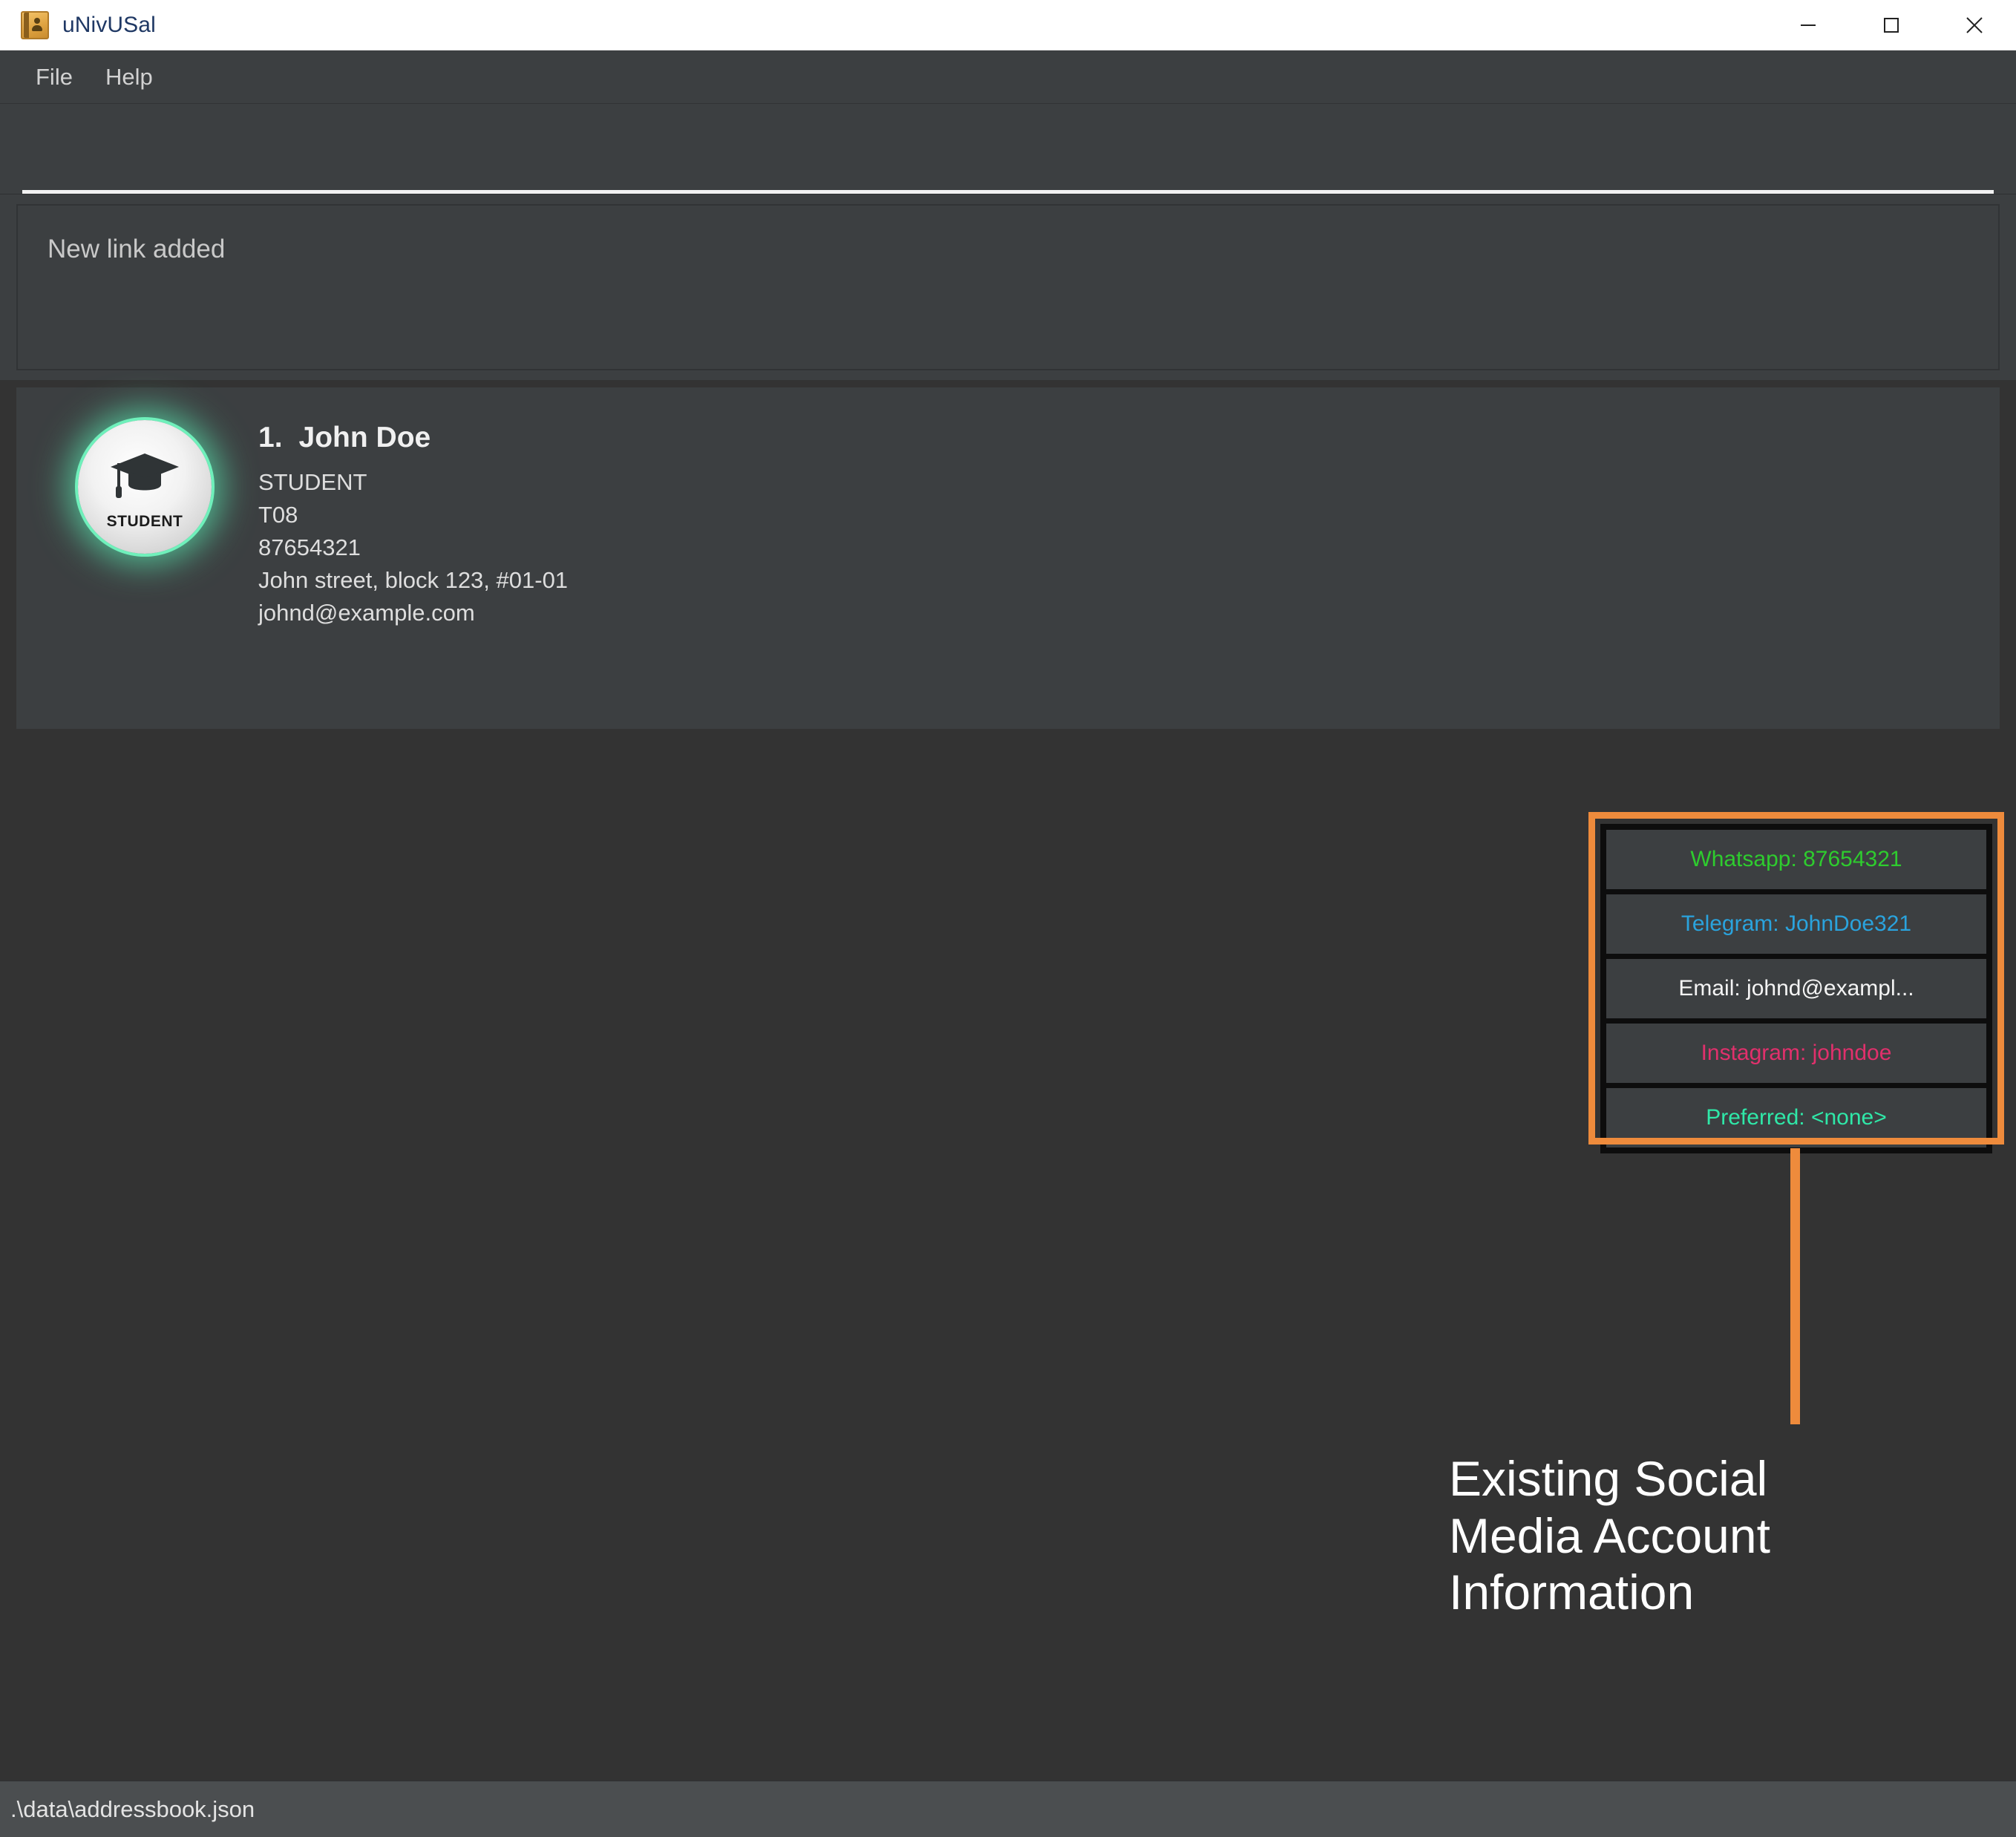 The height and width of the screenshot is (1837, 2016). I want to click on person-field-id: T08, so click(278, 515).